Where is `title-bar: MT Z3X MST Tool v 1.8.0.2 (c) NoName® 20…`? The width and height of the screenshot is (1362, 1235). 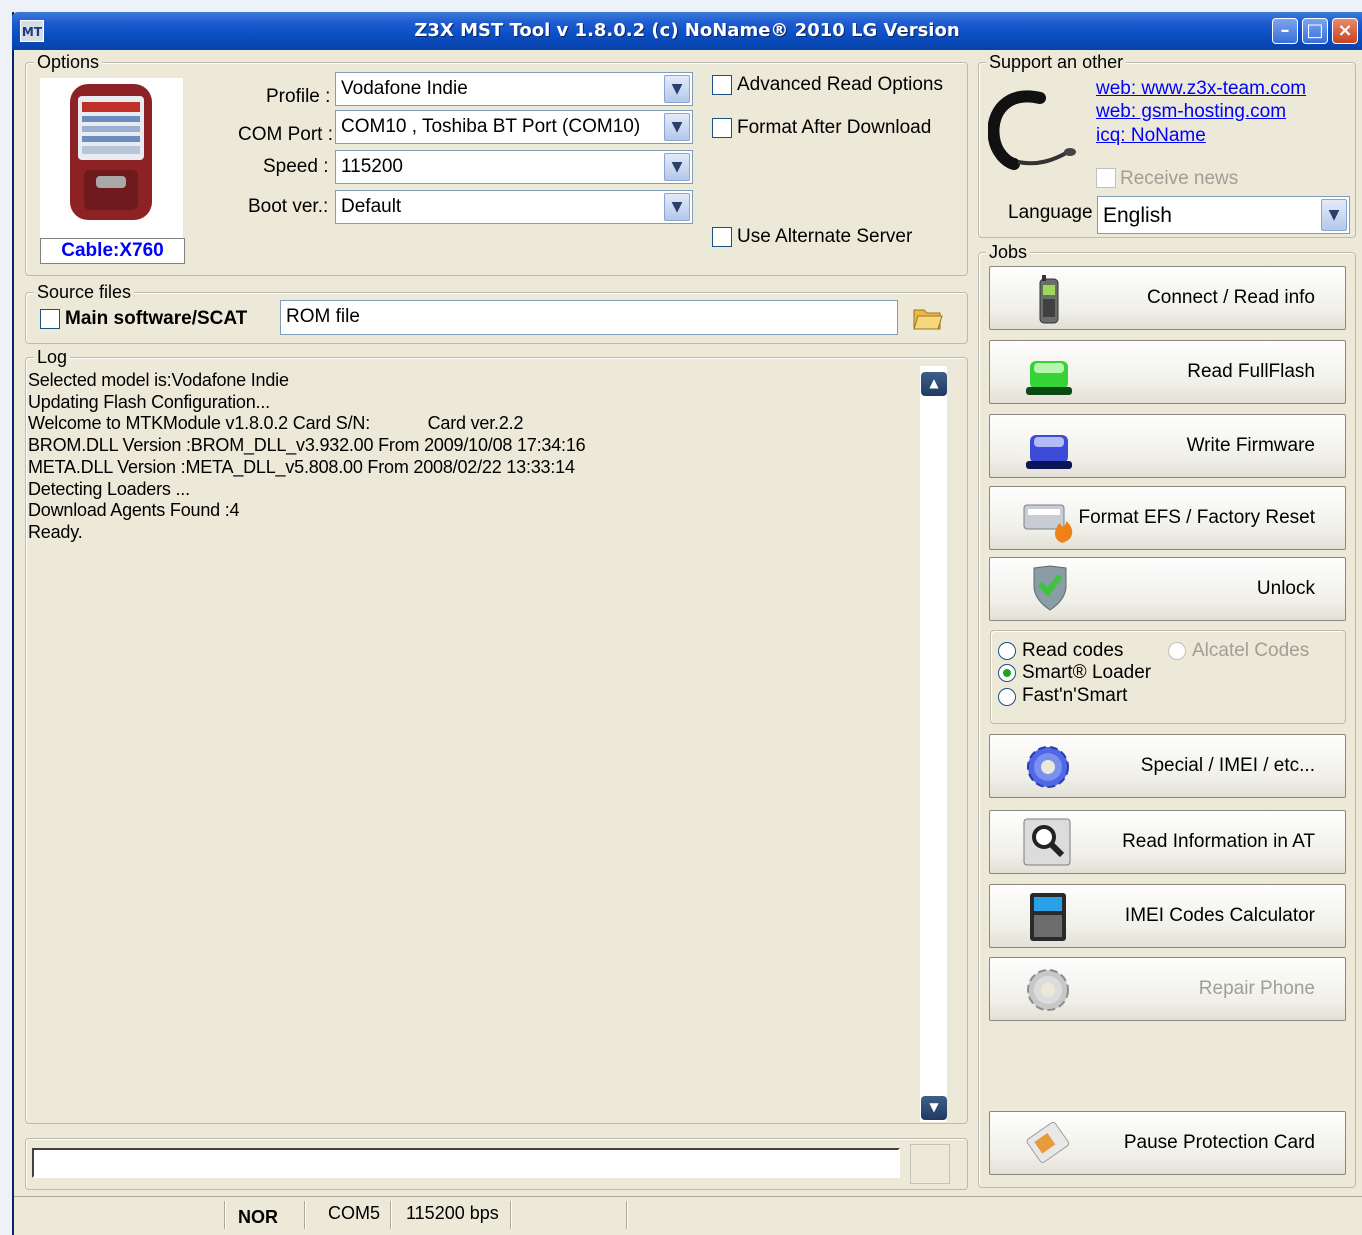 title-bar: MT Z3X MST Tool v 1.8.0.2 (c) NoName® 20… is located at coordinates (687, 31).